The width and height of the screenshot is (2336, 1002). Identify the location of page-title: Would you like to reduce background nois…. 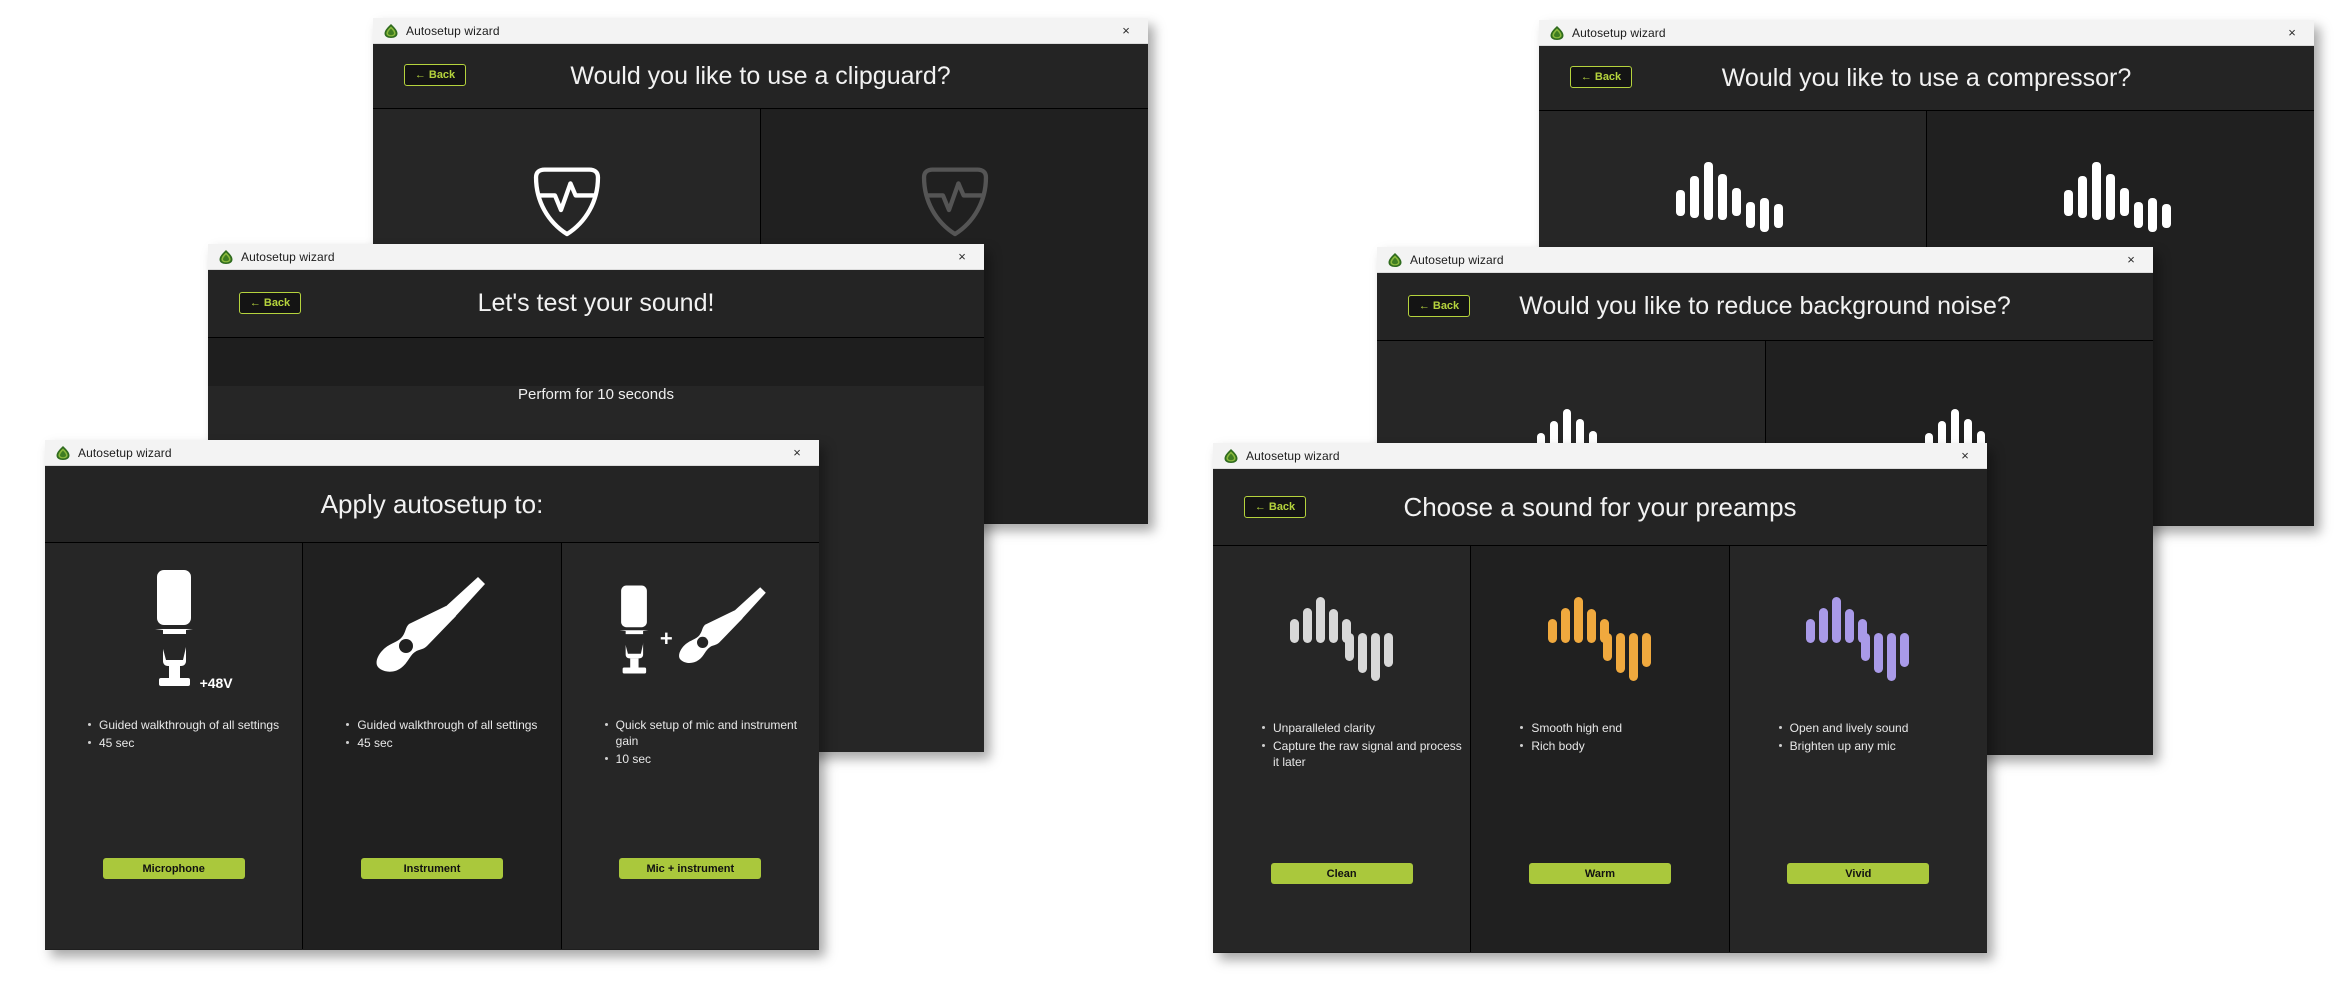
(1765, 306).